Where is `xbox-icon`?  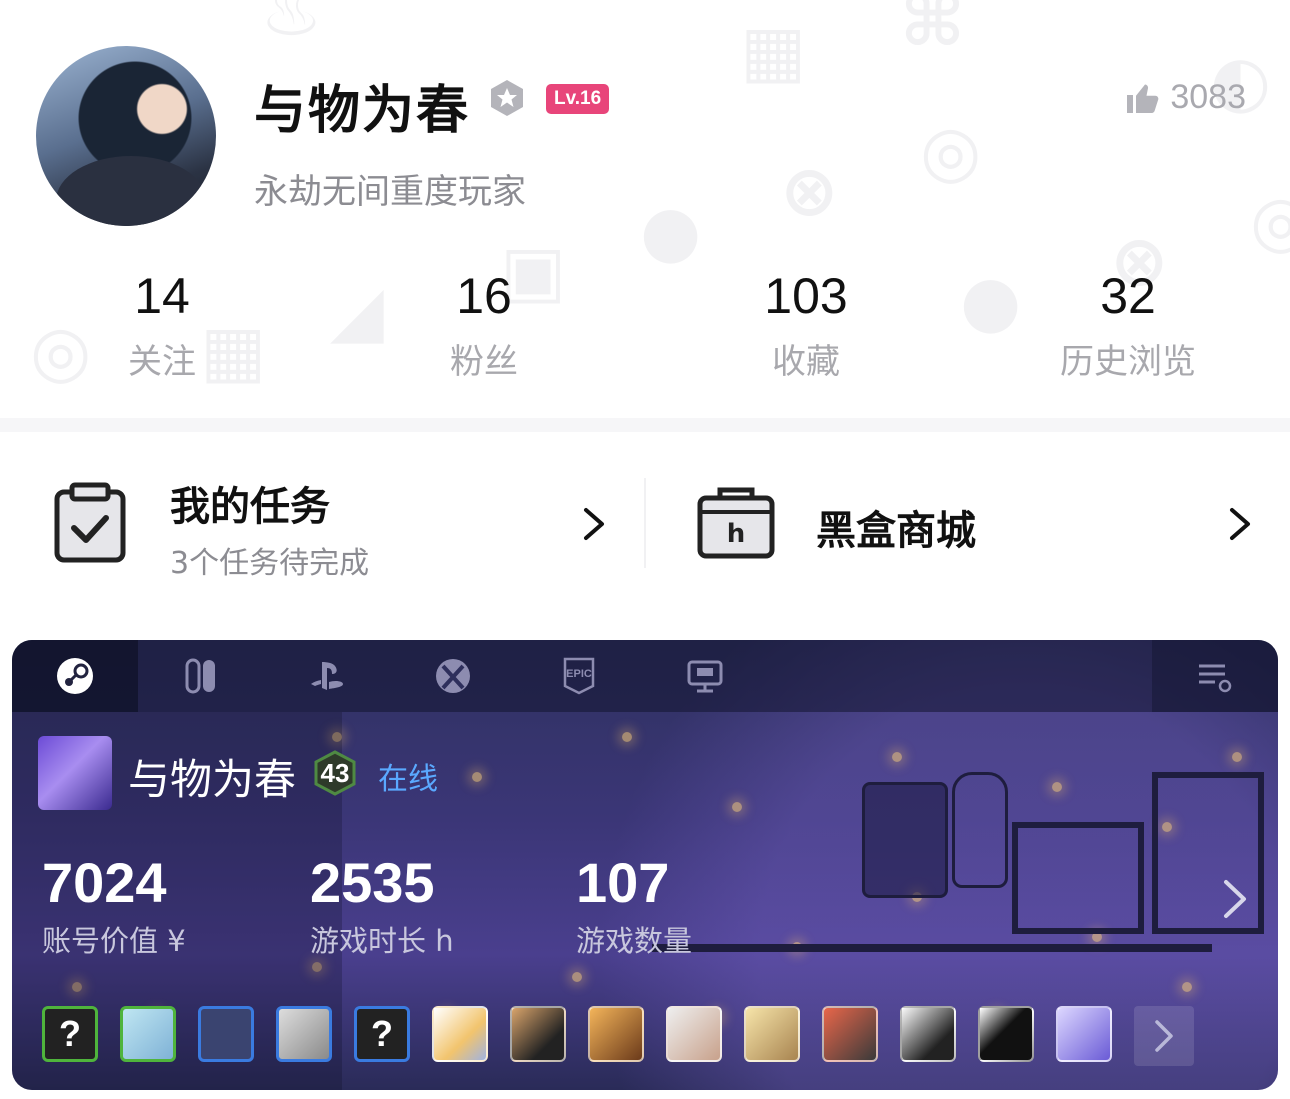 xbox-icon is located at coordinates (453, 676).